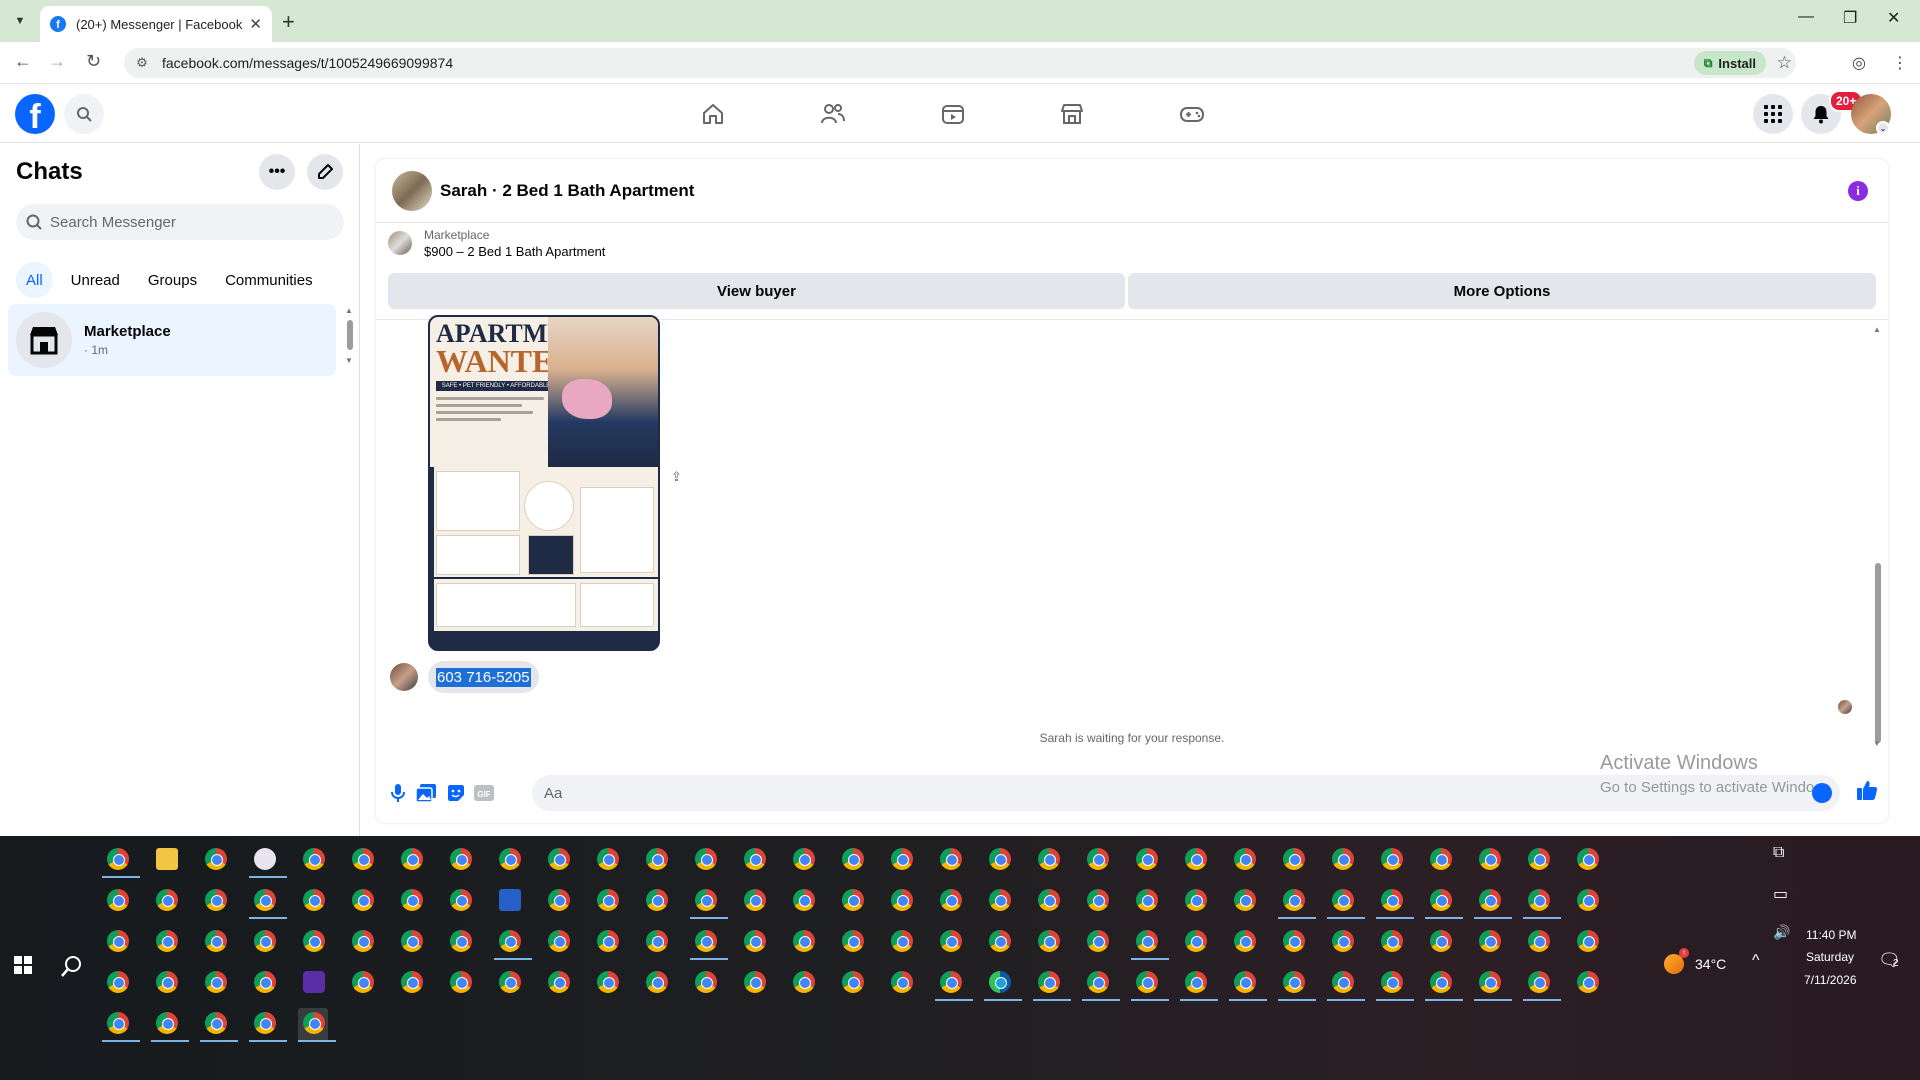  I want to click on scroll-down-arrow-icon: ▼, so click(1877, 743).